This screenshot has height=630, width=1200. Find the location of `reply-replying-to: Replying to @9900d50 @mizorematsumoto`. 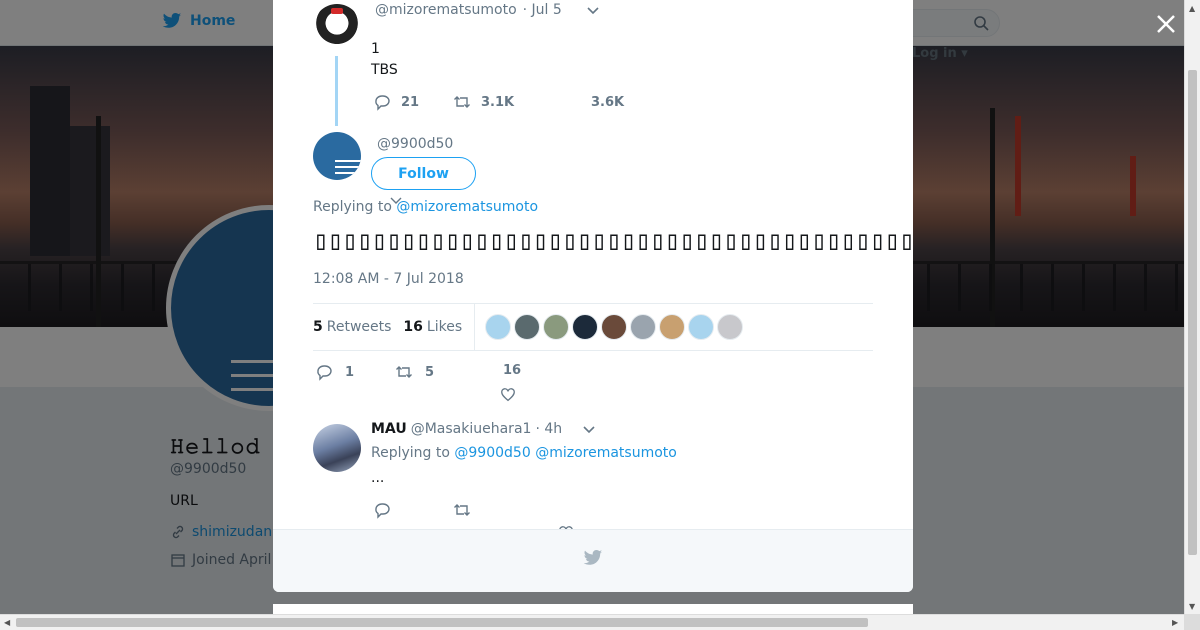

reply-replying-to: Replying to @9900d50 @mizorematsumoto is located at coordinates (524, 453).